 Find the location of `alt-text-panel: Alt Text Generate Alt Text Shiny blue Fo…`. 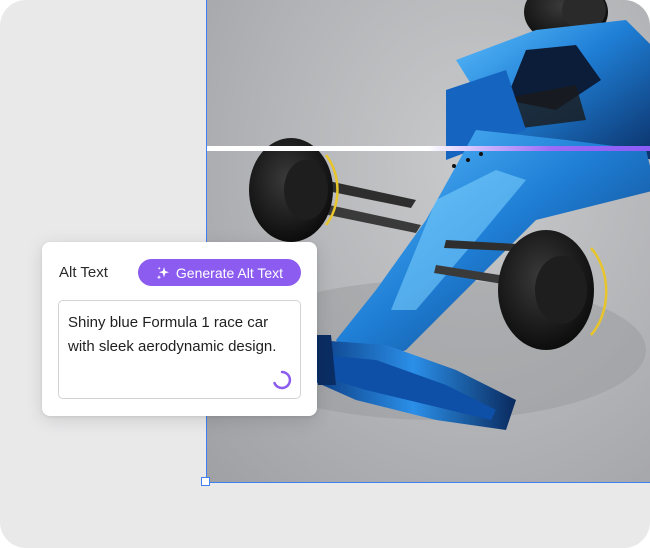

alt-text-panel: Alt Text Generate Alt Text Shiny blue Fo… is located at coordinates (179, 329).